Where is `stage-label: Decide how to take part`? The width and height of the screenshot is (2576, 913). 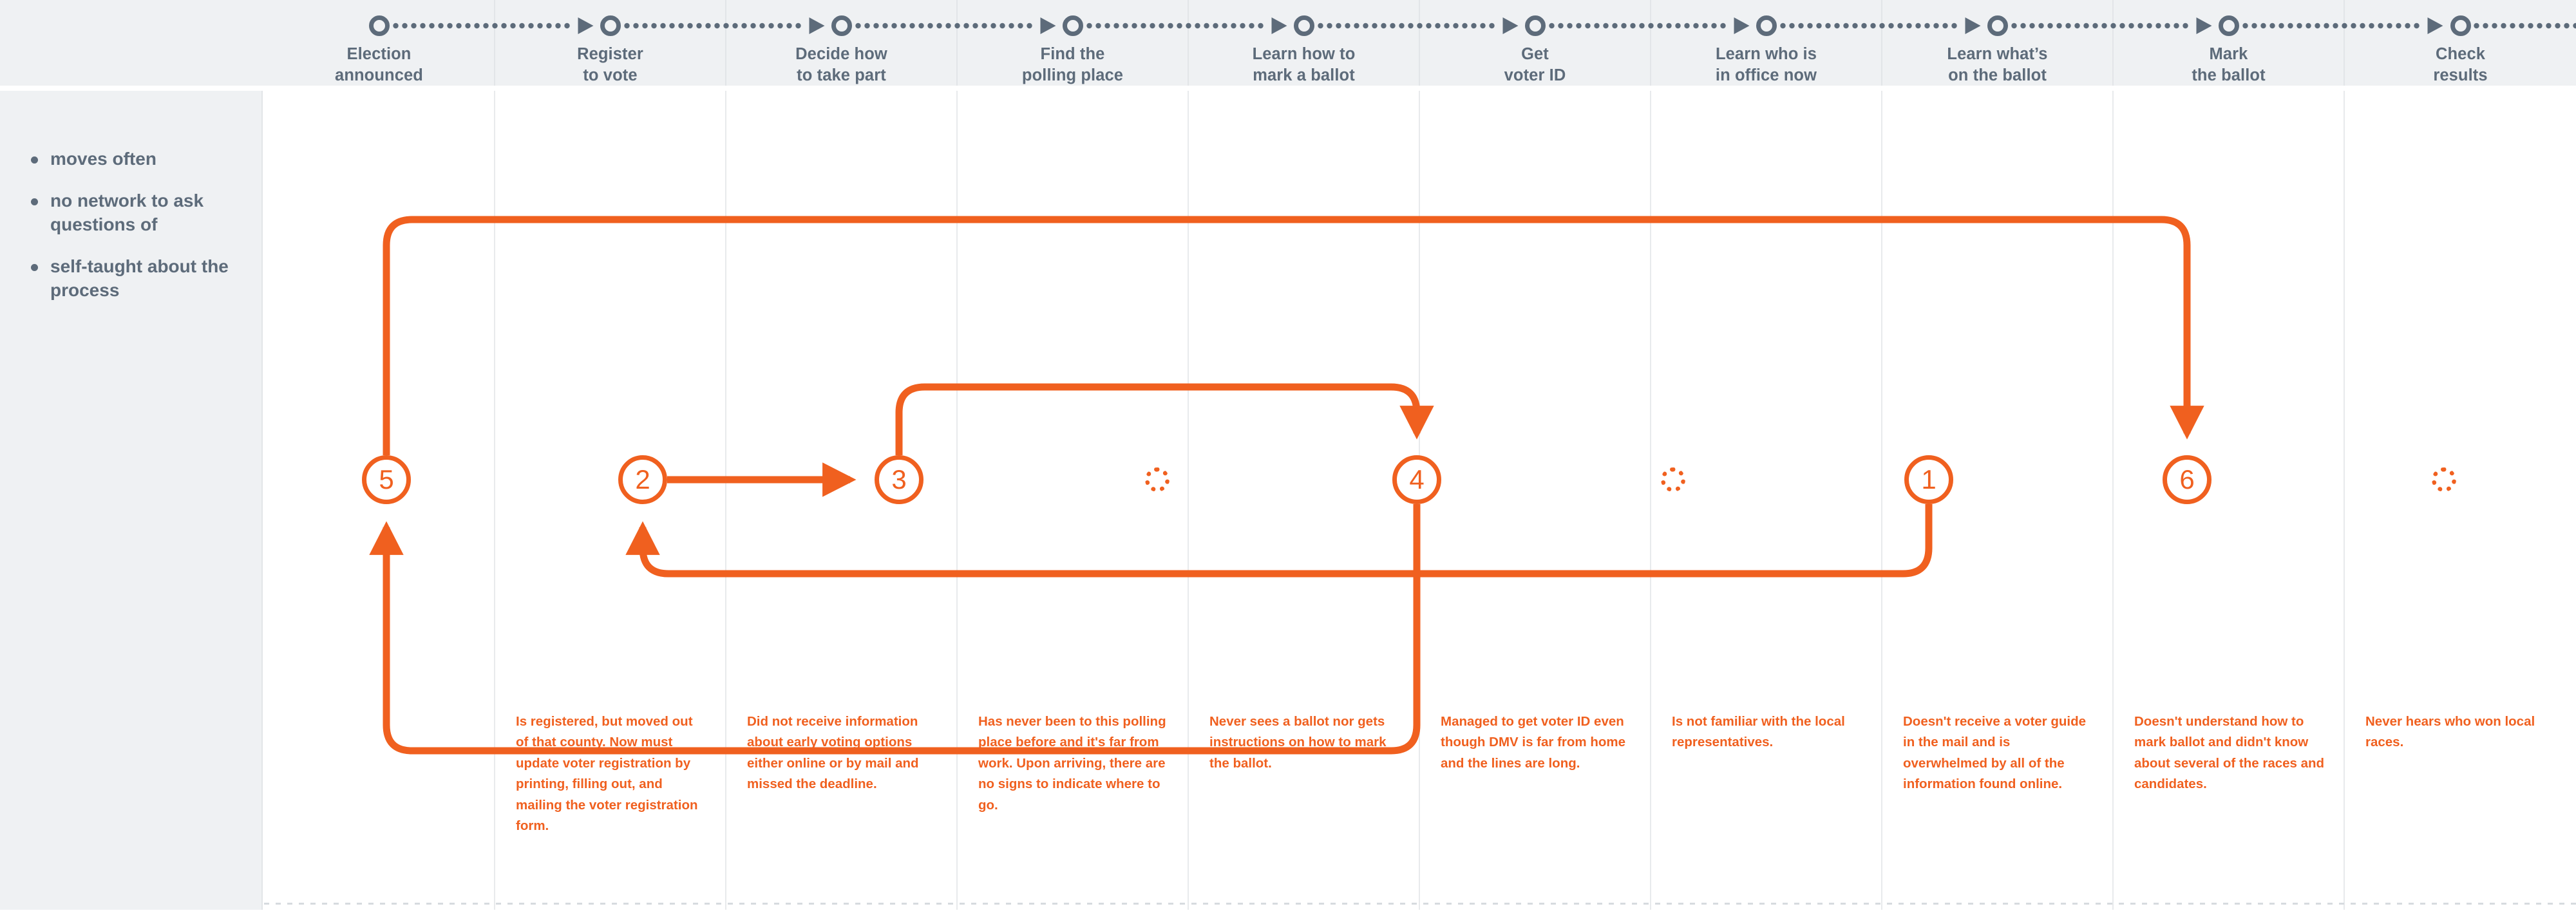 stage-label: Decide how to take part is located at coordinates (841, 64).